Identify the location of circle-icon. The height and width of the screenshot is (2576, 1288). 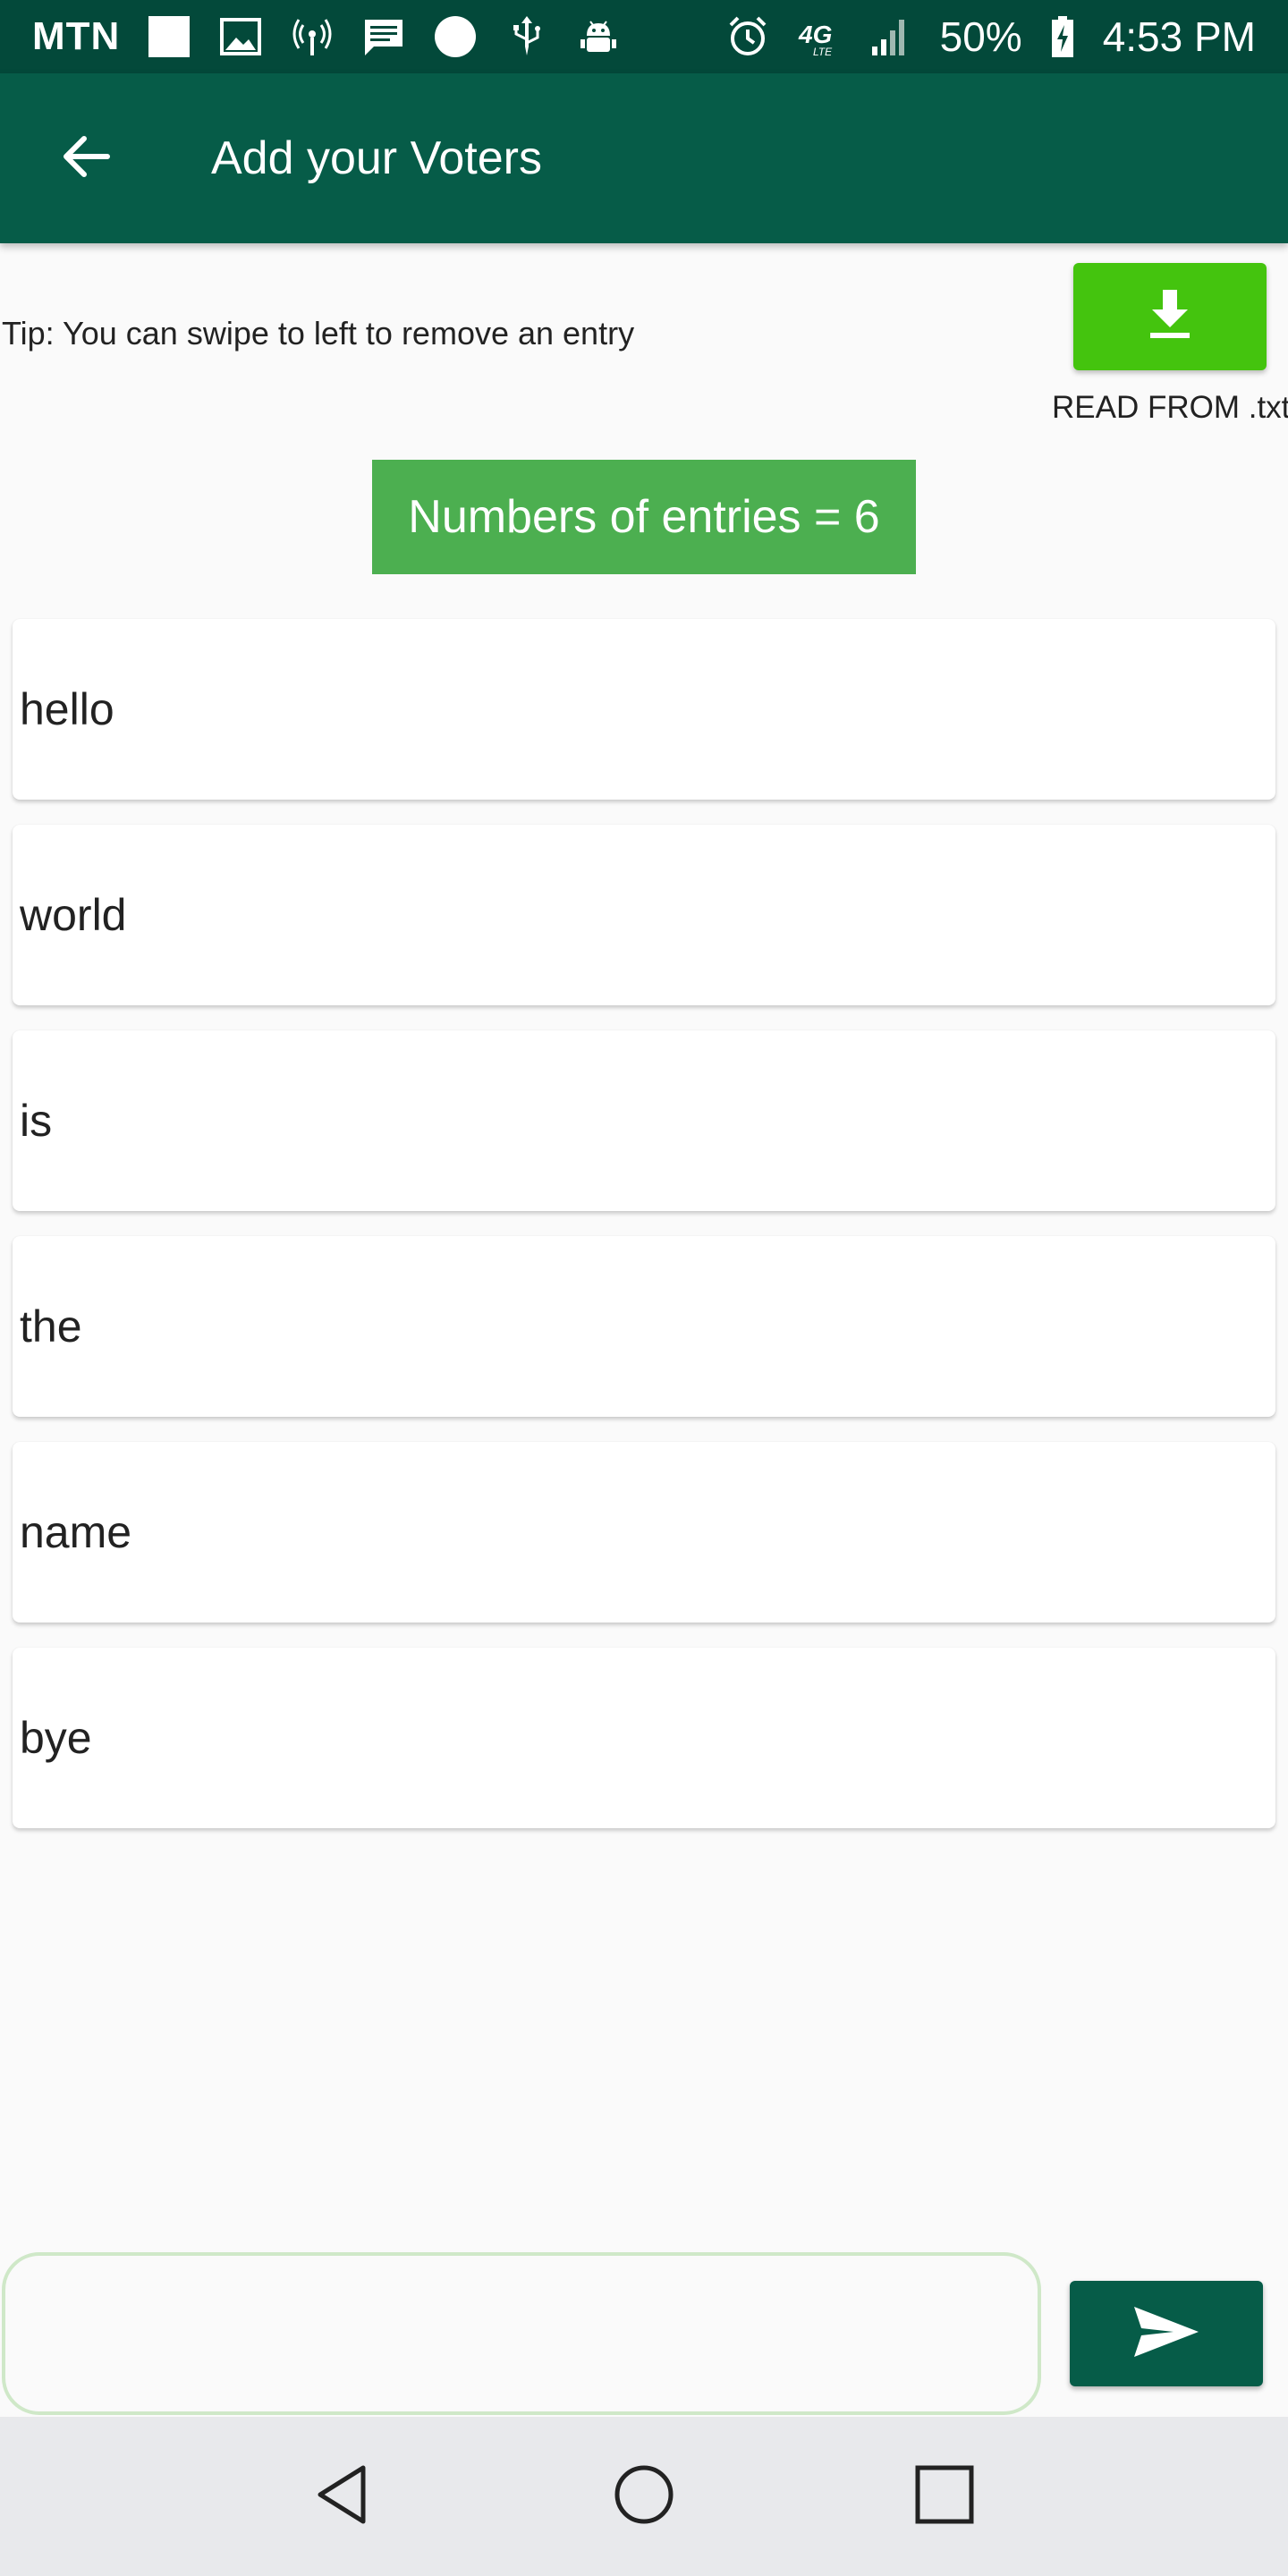
(455, 36).